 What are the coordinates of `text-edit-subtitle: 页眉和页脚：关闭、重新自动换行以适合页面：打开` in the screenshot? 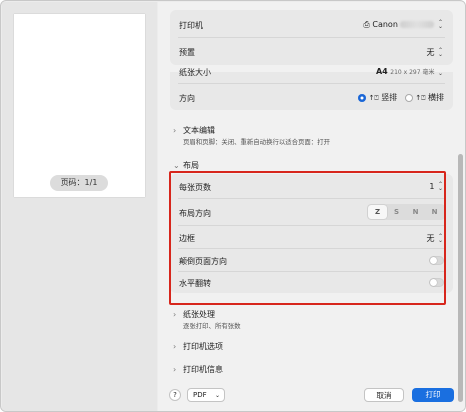 It's located at (256, 142).